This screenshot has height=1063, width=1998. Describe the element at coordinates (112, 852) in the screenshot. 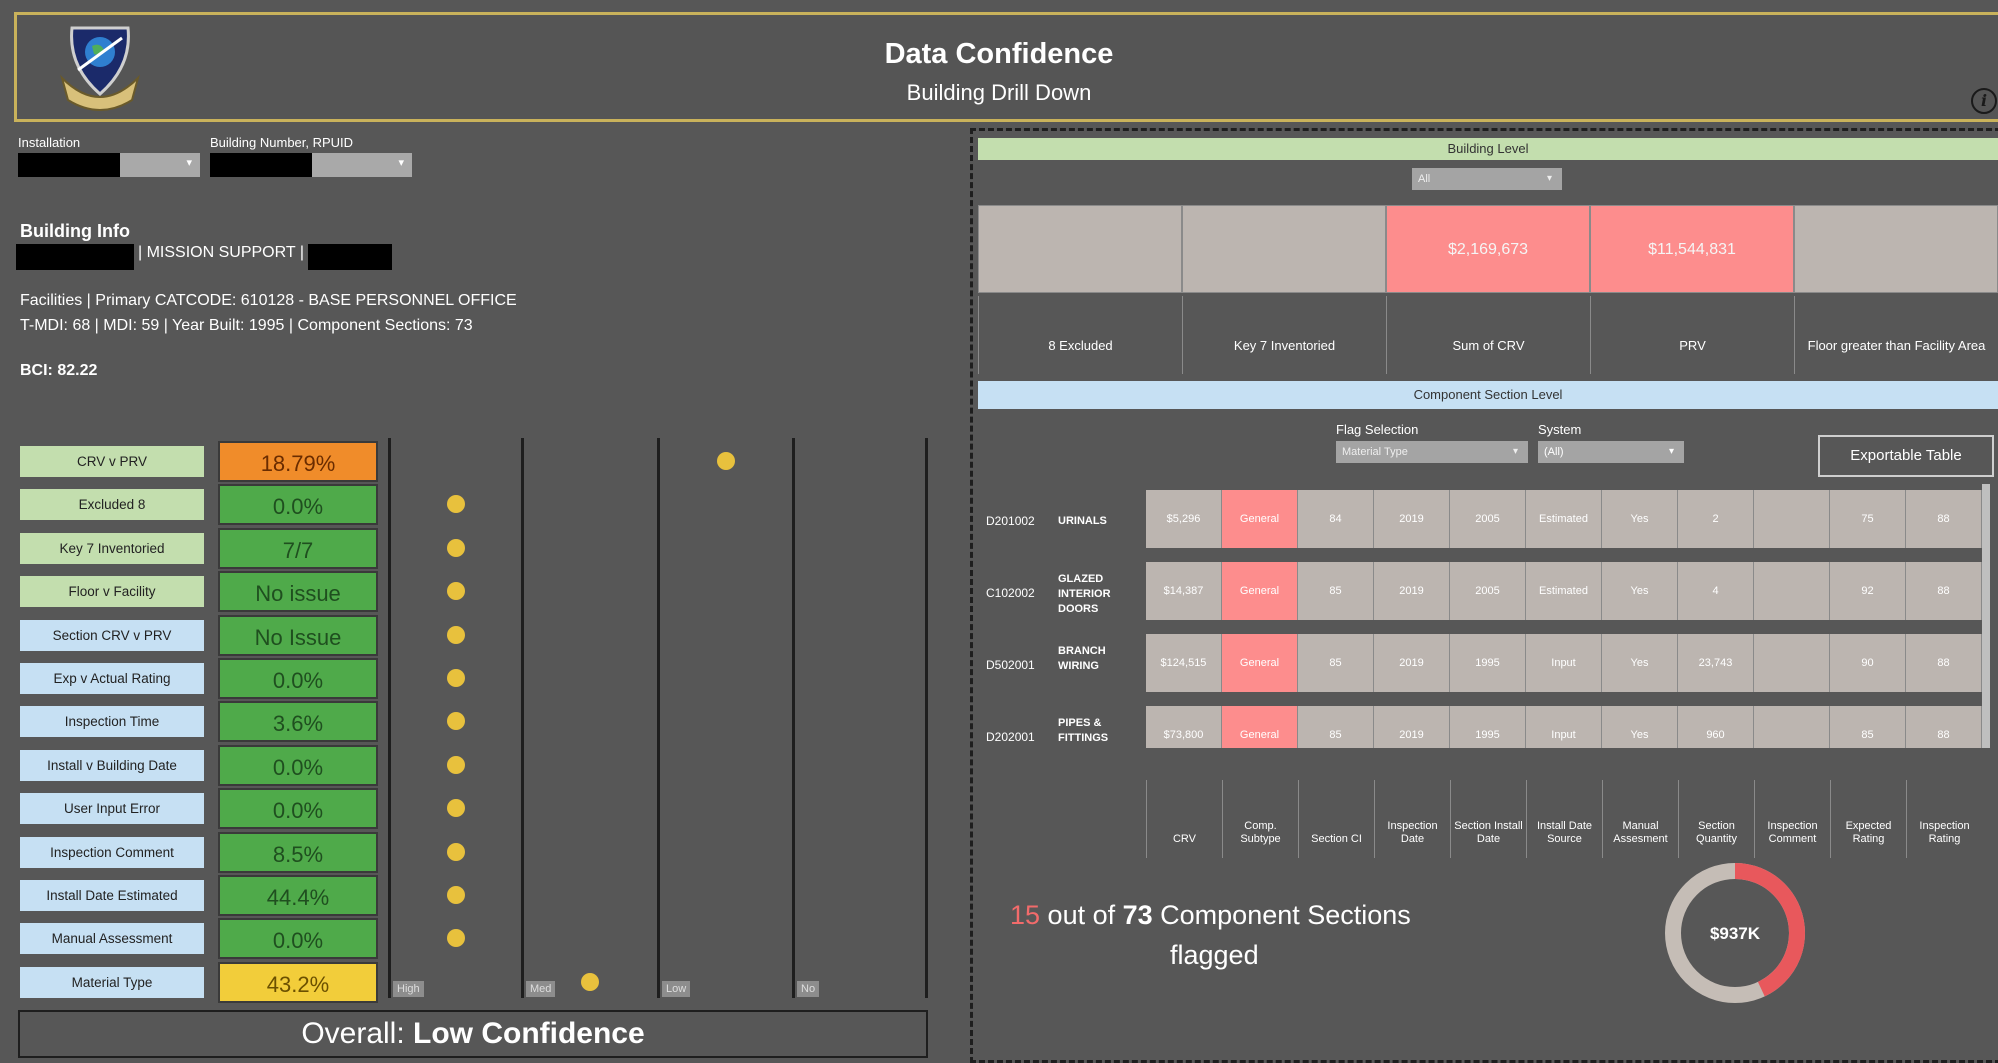

I see `metric-label: Inspection Comment` at that location.